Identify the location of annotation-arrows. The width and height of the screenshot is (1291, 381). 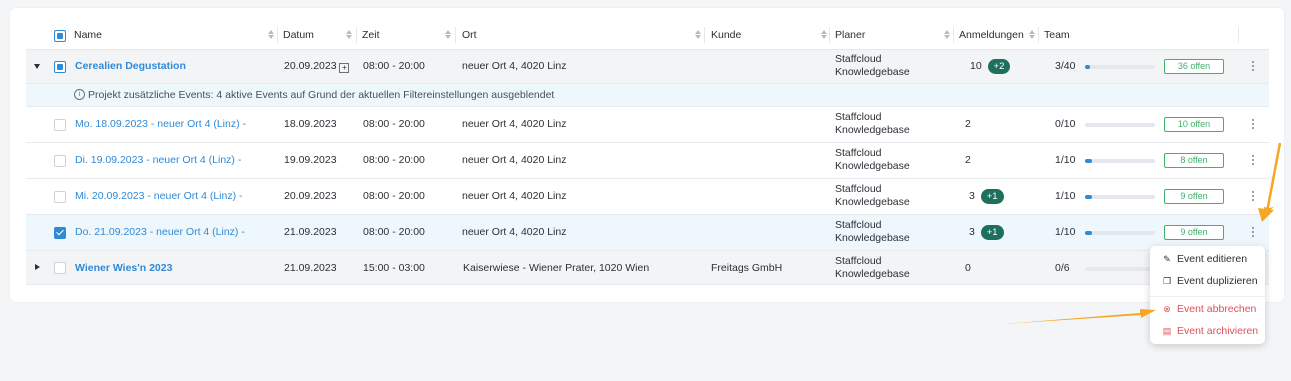
(1142, 233).